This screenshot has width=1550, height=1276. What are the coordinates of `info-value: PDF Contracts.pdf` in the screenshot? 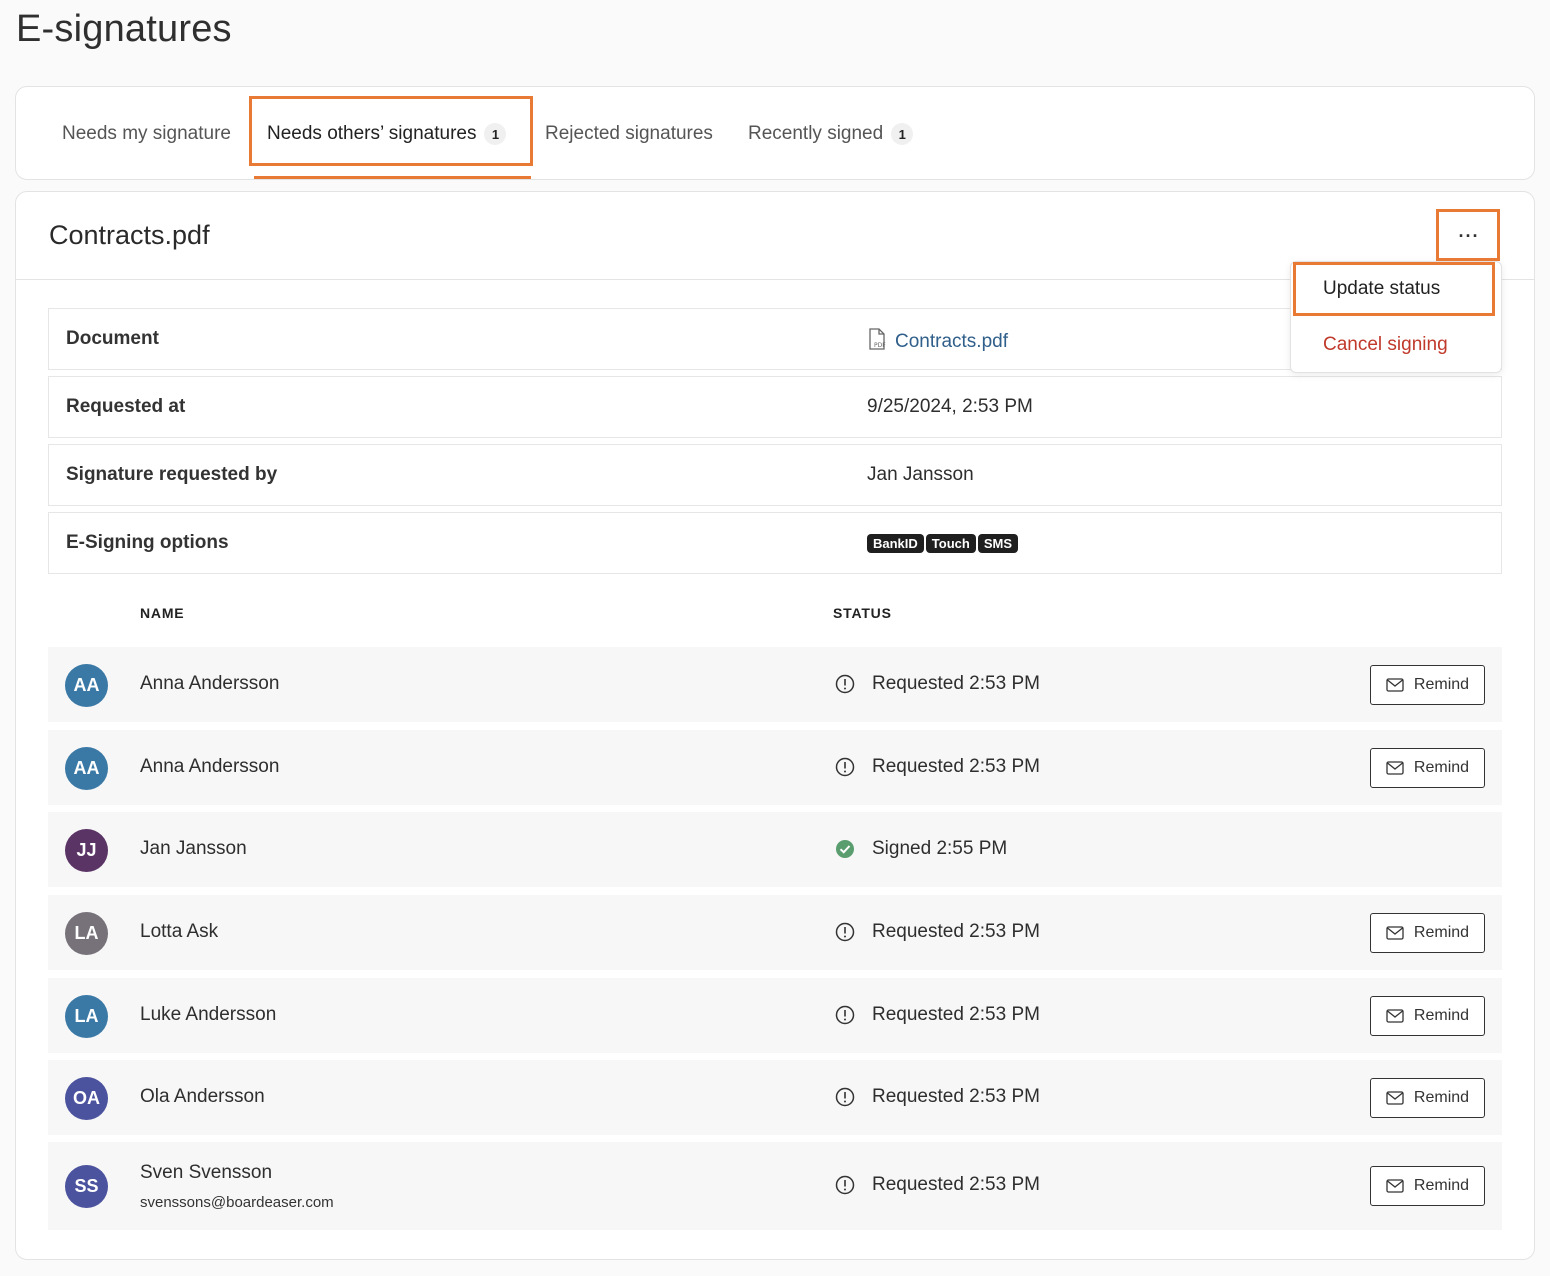 It's located at (937, 342).